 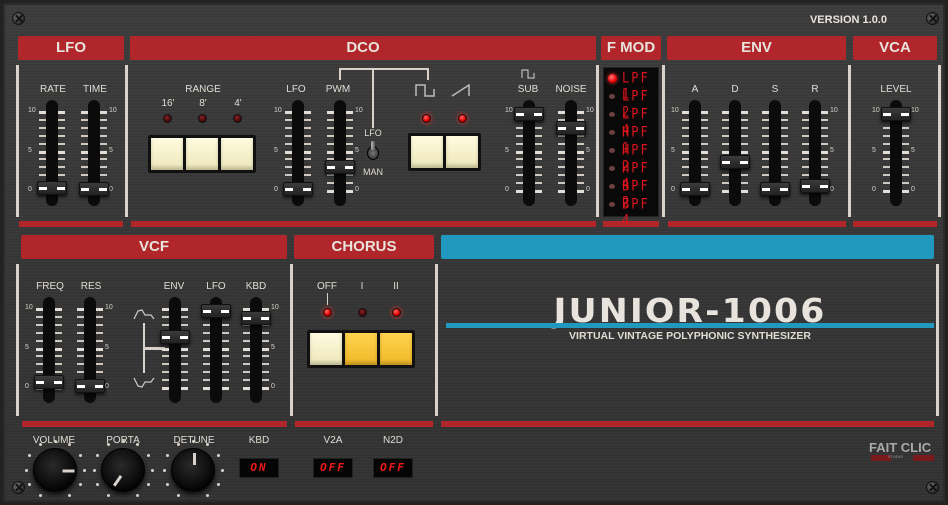 I want to click on wave-button-group, so click(x=444, y=152).